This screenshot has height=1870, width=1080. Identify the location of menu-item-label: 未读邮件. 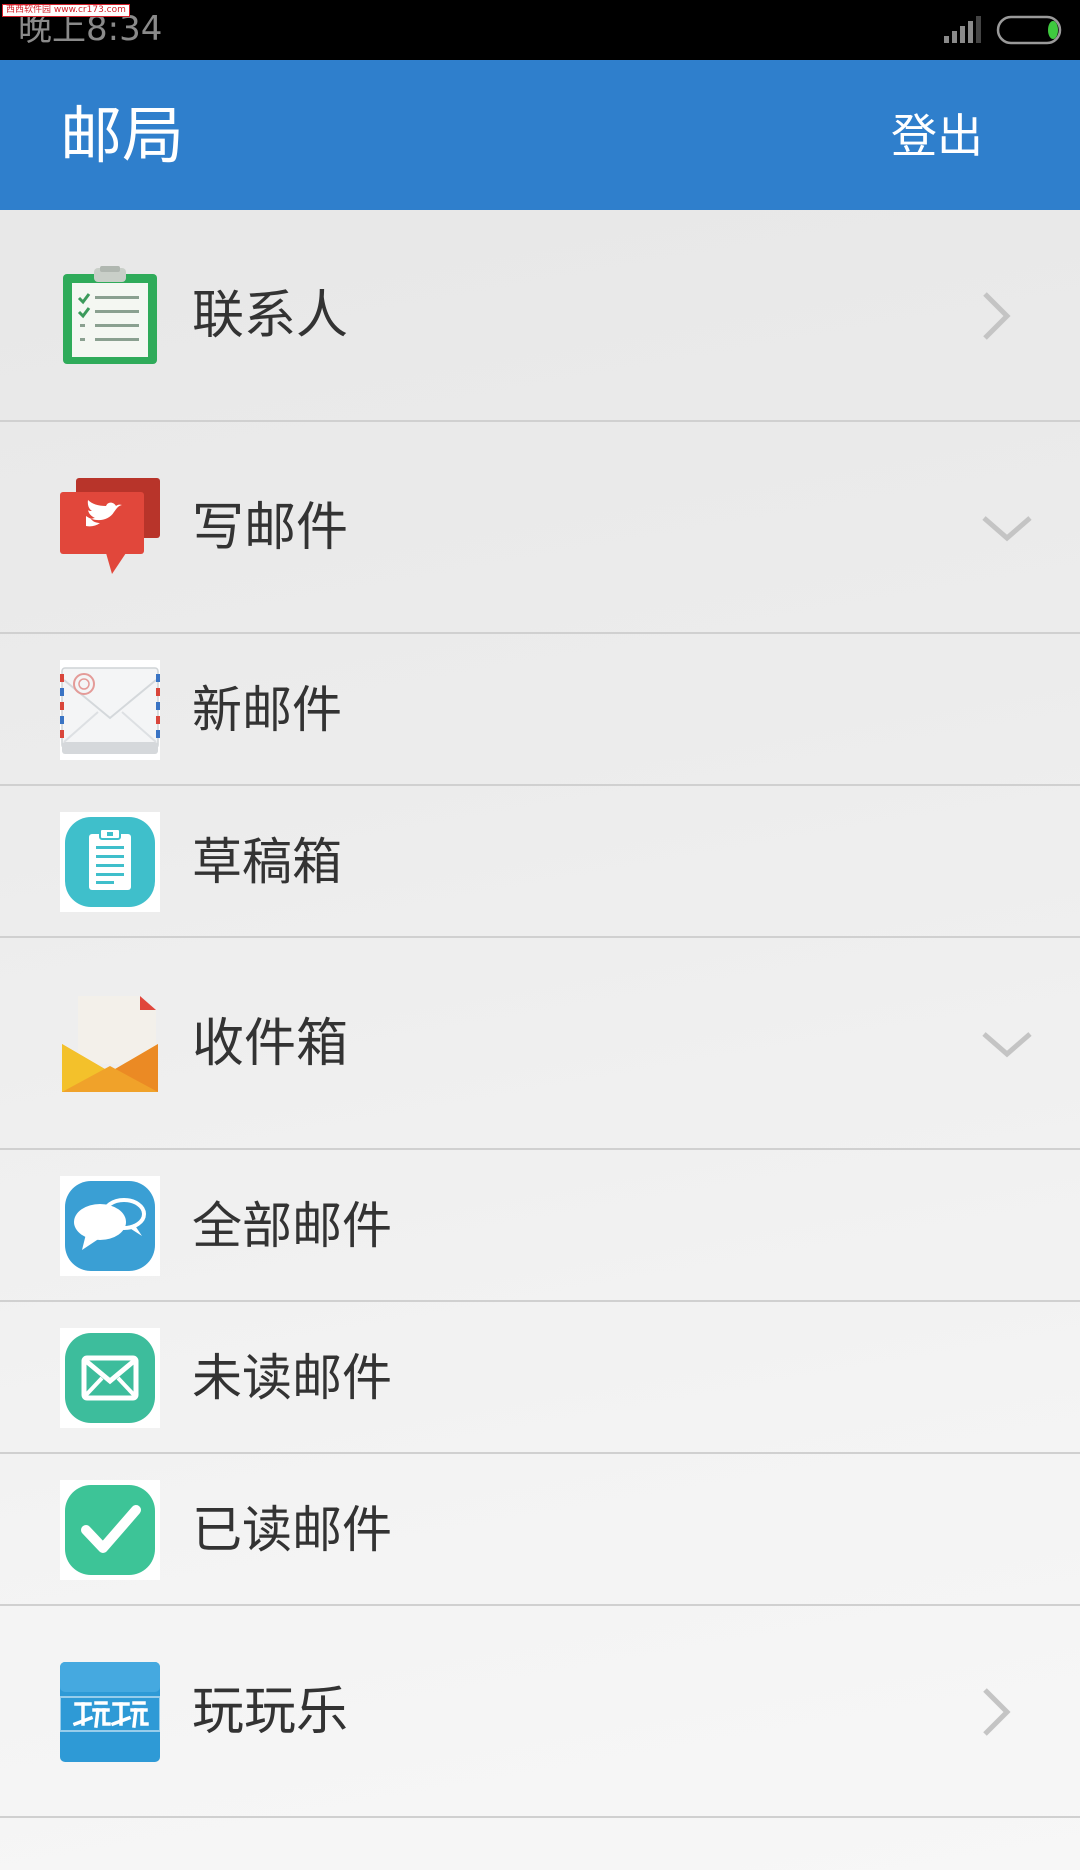
(292, 1378).